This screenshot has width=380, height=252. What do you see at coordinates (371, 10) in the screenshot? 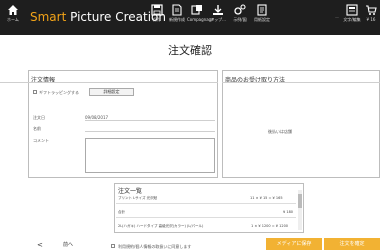
I see `cart-icon` at bounding box center [371, 10].